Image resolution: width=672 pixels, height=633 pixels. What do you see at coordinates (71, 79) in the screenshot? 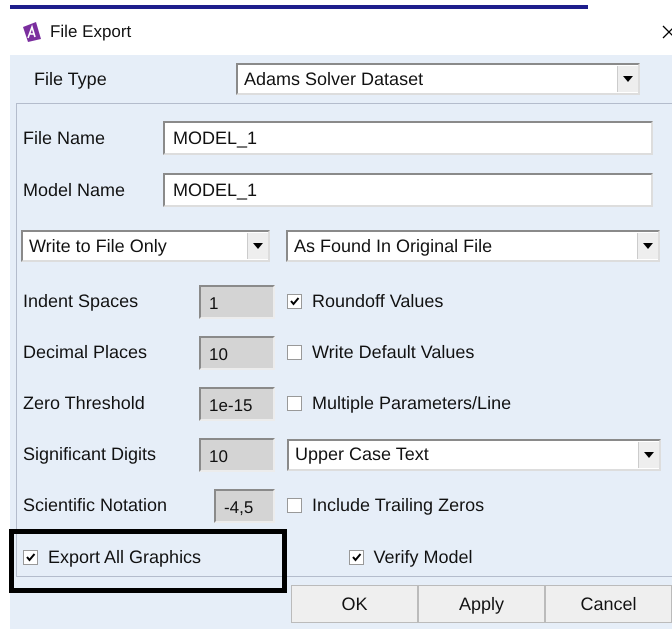
I see `field-label: File Type` at bounding box center [71, 79].